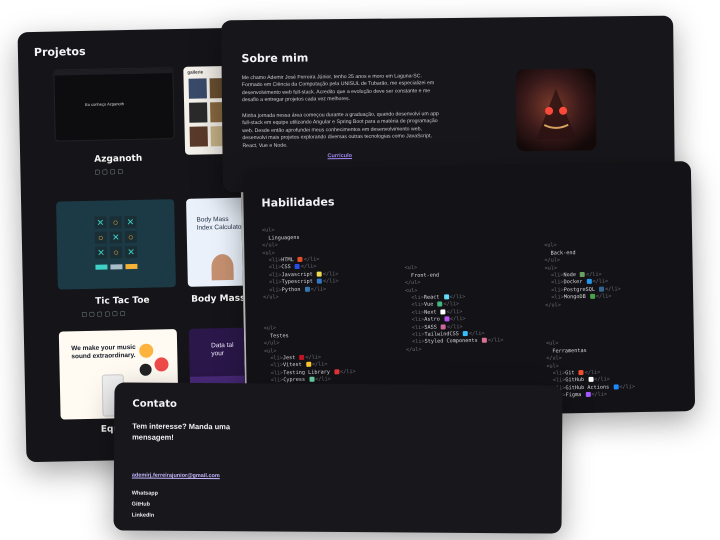  Describe the element at coordinates (104, 315) in the screenshot. I see `tech-icons: ▢▢▢▢▢▢` at that location.